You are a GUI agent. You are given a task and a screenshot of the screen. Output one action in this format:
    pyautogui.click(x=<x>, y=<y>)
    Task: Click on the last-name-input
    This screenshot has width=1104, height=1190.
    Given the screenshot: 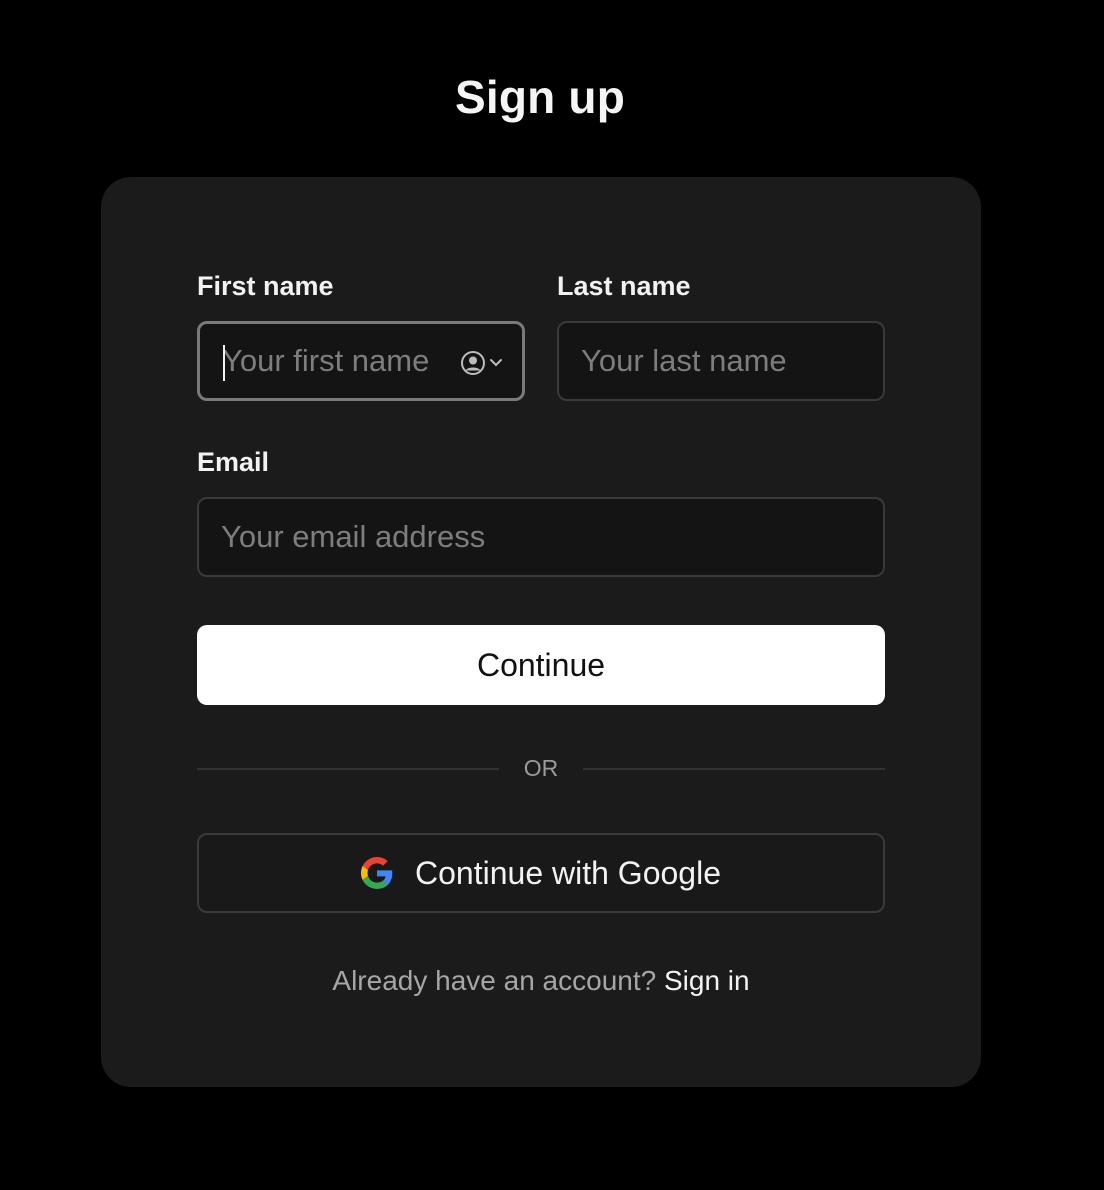 What is the action you would take?
    pyautogui.click(x=721, y=361)
    